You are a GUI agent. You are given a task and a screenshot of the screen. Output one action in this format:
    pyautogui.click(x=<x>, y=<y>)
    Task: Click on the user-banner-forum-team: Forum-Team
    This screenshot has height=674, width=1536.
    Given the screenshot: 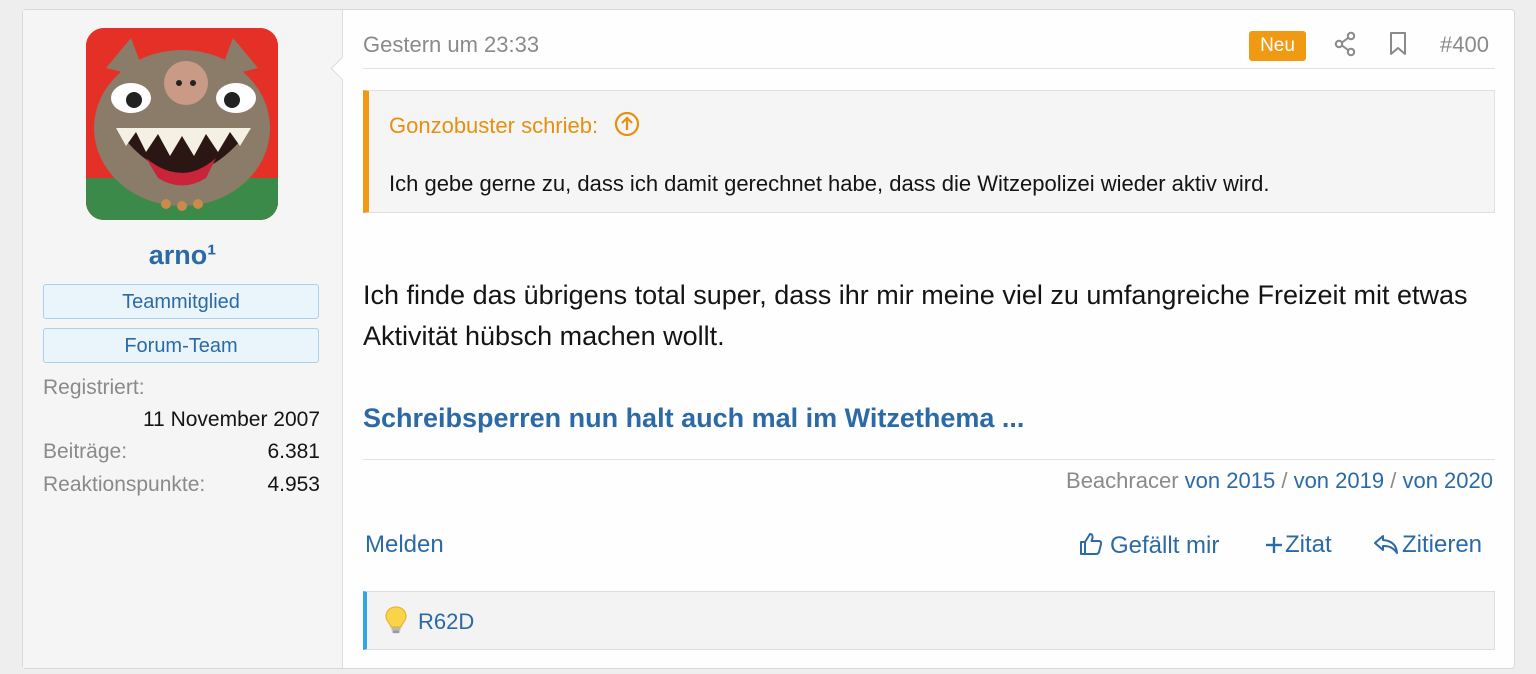 What is the action you would take?
    pyautogui.click(x=181, y=345)
    